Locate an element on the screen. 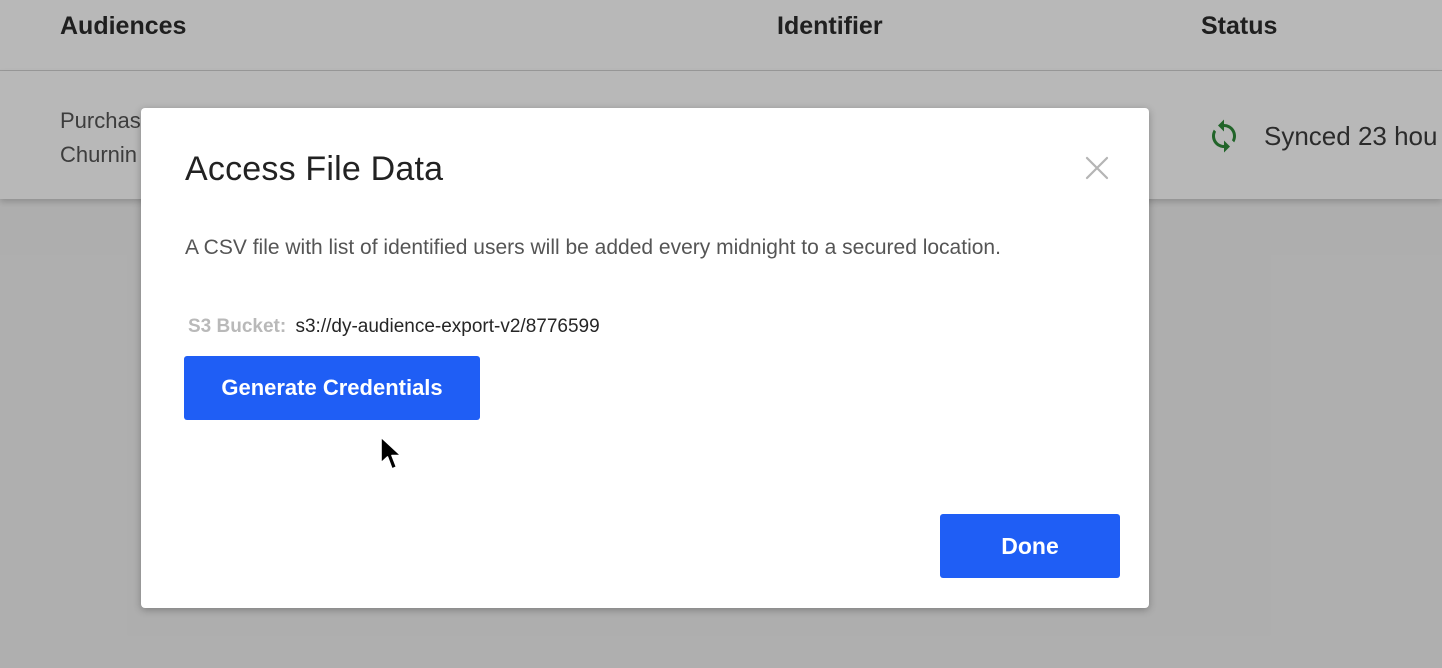  modal-title: Access File Data is located at coordinates (314, 169).